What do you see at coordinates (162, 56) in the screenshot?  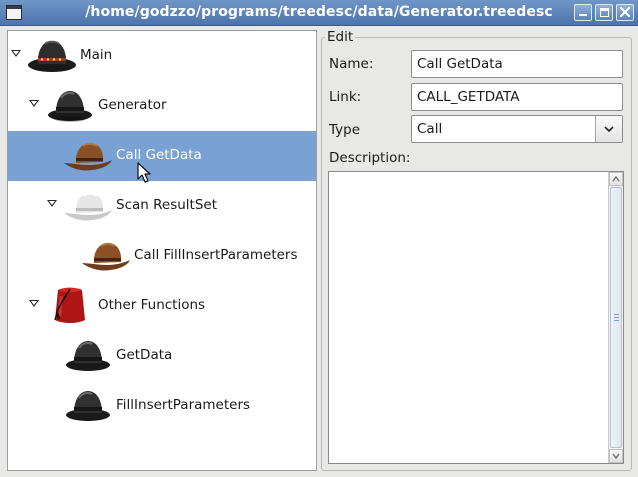 I see `tree-item-main: Main` at bounding box center [162, 56].